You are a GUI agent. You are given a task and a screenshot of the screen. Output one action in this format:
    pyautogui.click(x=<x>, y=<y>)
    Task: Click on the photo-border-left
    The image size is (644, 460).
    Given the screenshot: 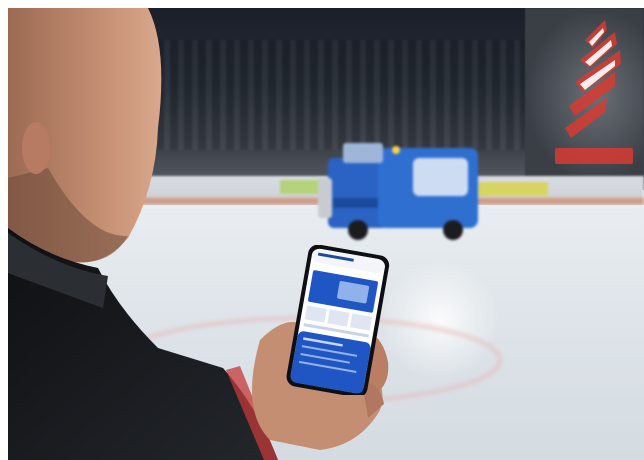 What is the action you would take?
    pyautogui.click(x=4, y=230)
    